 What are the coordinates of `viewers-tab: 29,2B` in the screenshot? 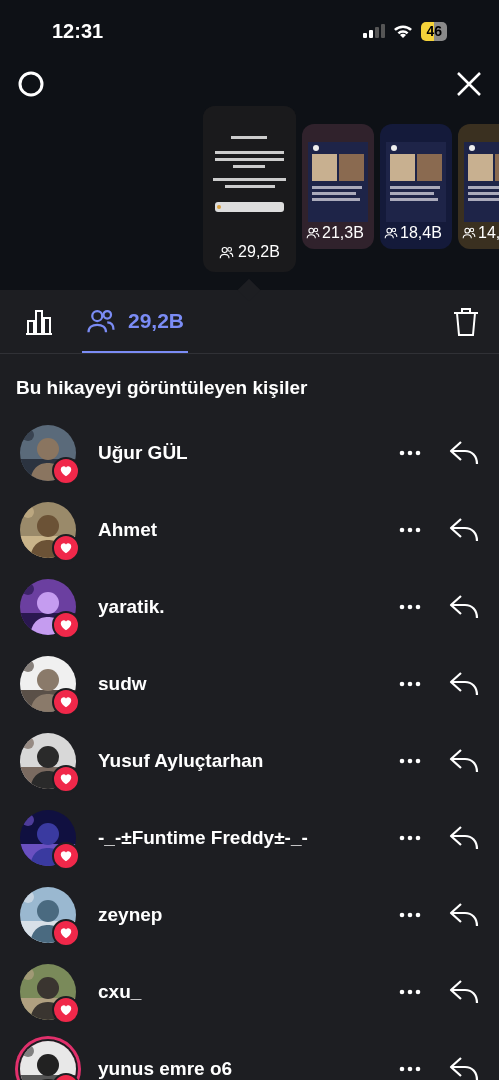 It's located at (135, 321).